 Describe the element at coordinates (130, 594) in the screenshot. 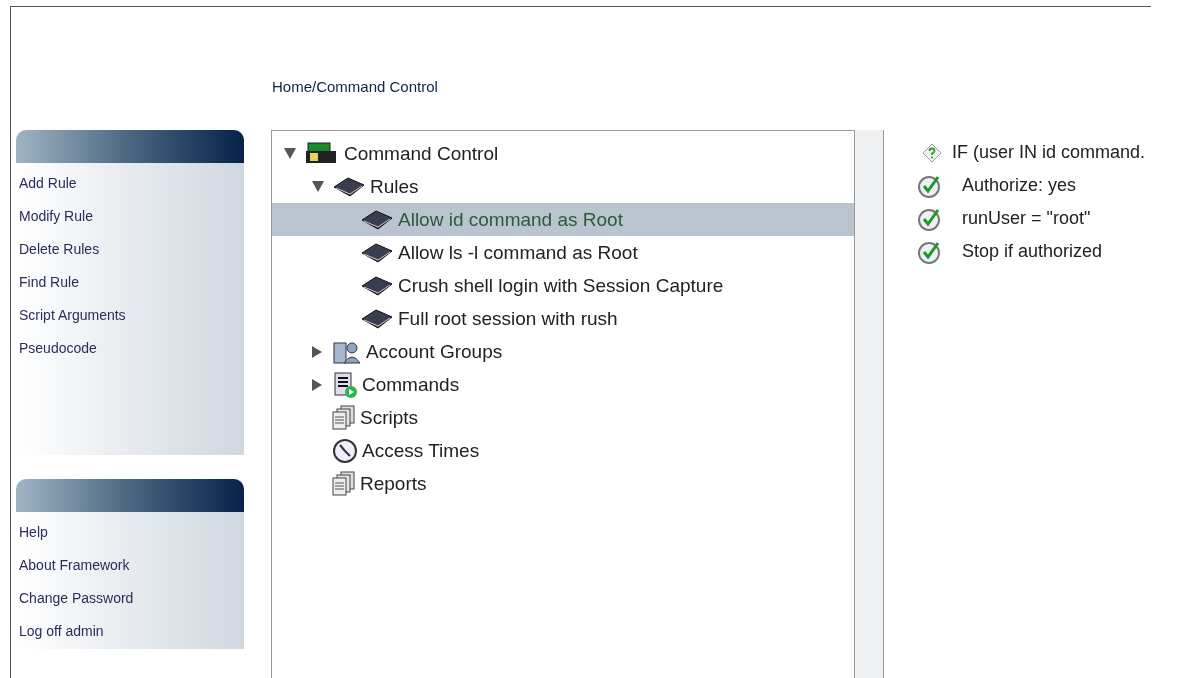

I see `sidebar-link: Change Password` at that location.